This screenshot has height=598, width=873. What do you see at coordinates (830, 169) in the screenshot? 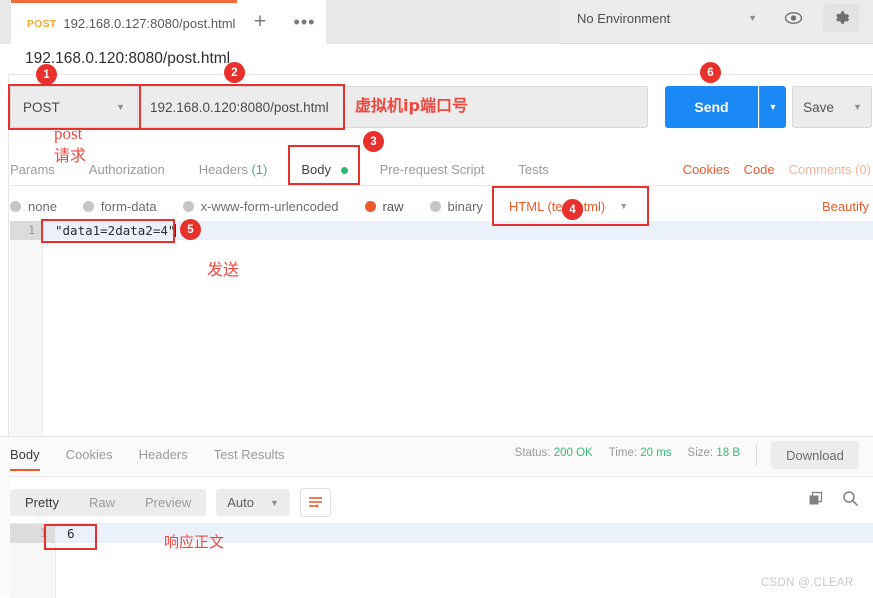
I see `comments-link: Comments (0)` at bounding box center [830, 169].